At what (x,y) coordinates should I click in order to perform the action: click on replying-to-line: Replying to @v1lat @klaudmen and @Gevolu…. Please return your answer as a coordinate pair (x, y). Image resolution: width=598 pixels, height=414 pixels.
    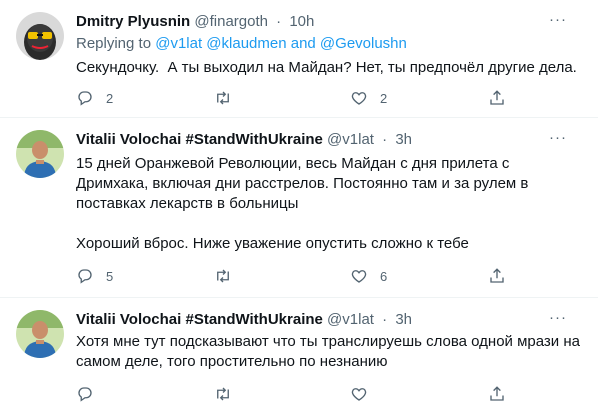
    Looking at the image, I should click on (241, 44).